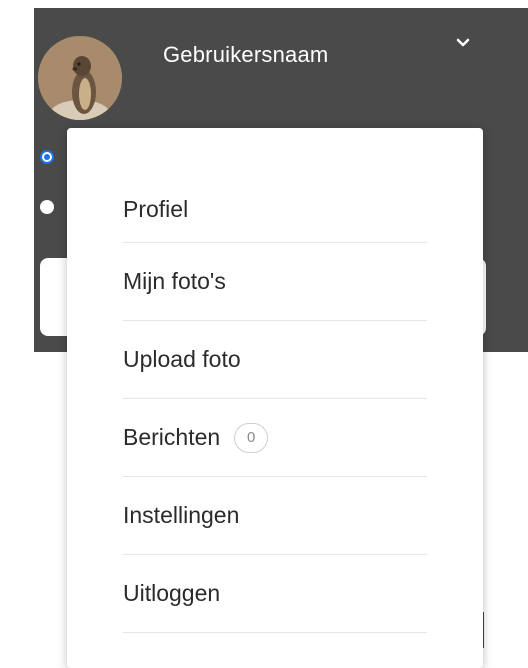  What do you see at coordinates (172, 593) in the screenshot?
I see `menu-item-label: Uitloggen` at bounding box center [172, 593].